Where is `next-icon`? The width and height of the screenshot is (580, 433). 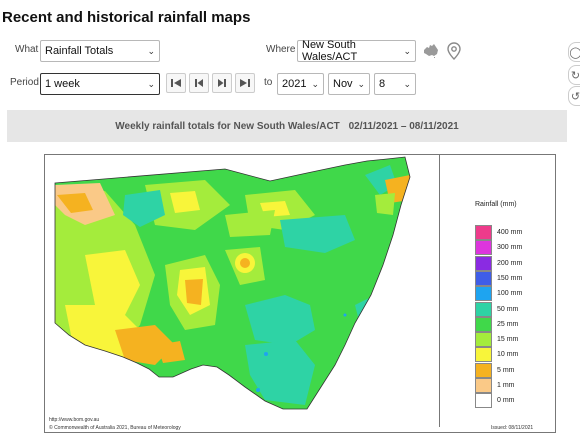 next-icon is located at coordinates (222, 83).